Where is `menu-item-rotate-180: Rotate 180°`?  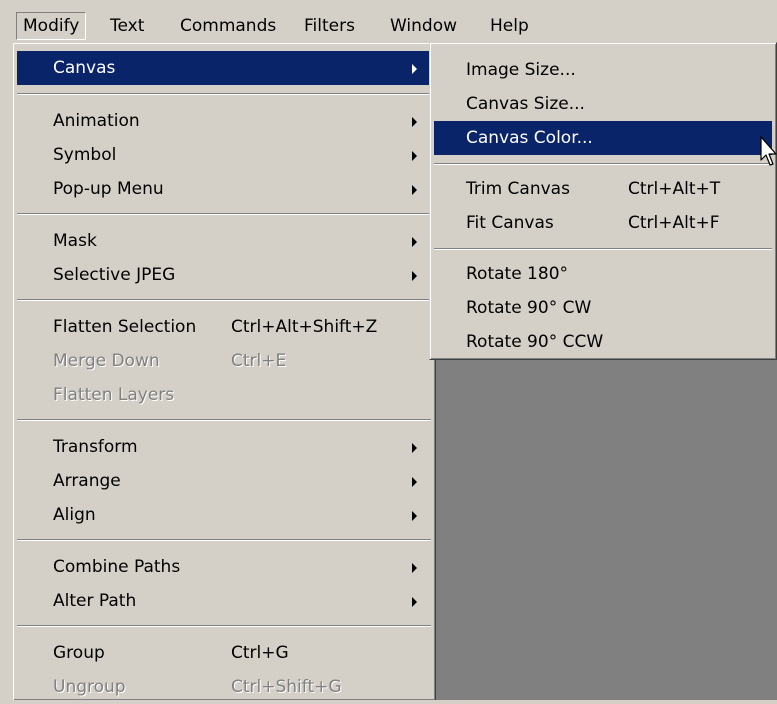 menu-item-rotate-180: Rotate 180° is located at coordinates (603, 274).